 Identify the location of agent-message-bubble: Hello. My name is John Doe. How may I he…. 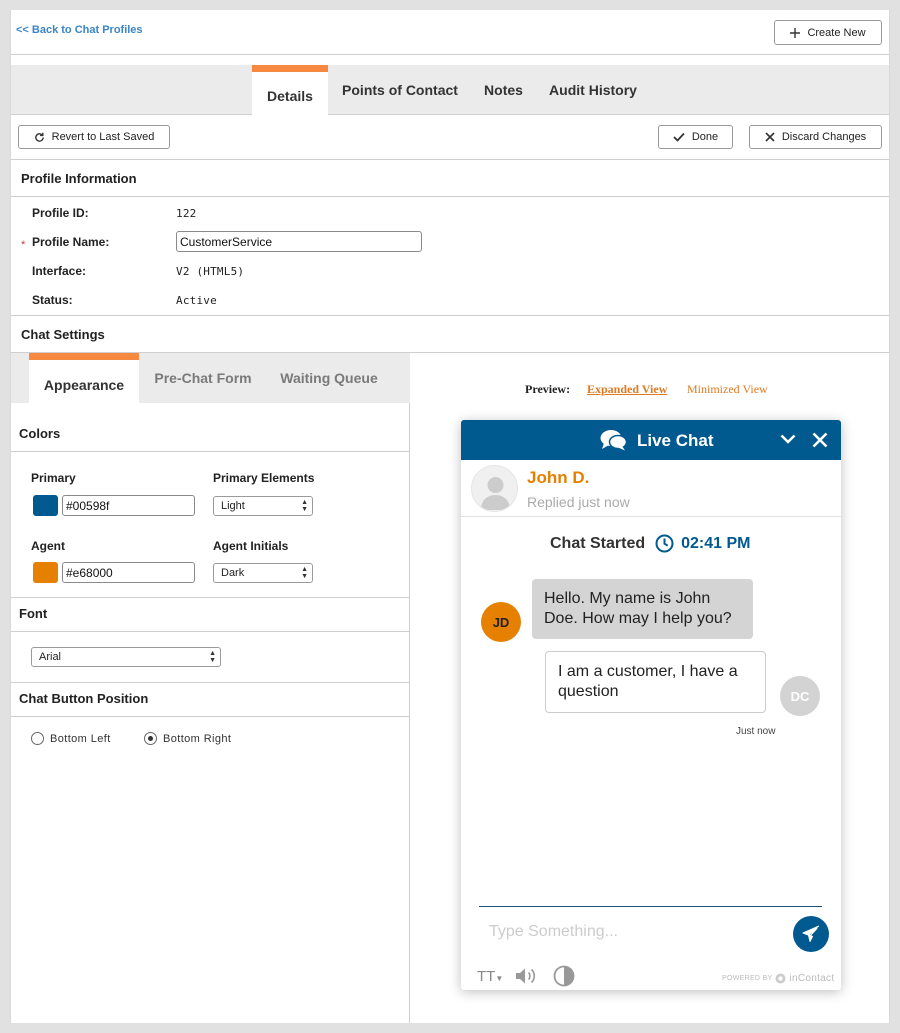
(642, 609).